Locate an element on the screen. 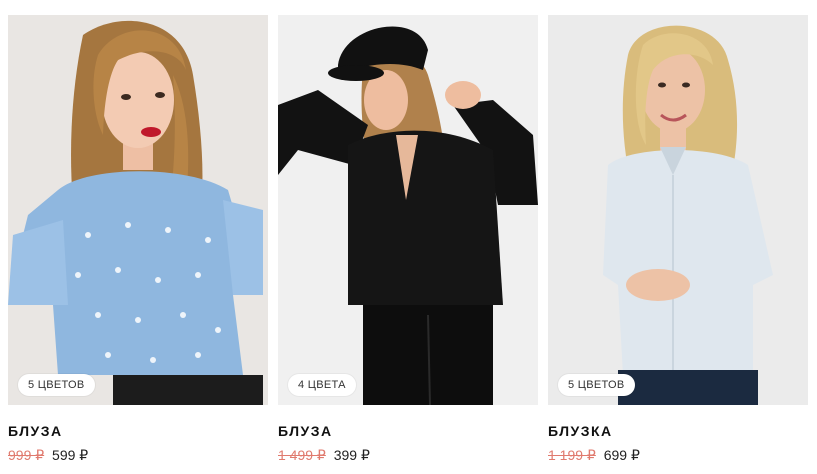  old-price: 1 499 ₽ is located at coordinates (302, 455).